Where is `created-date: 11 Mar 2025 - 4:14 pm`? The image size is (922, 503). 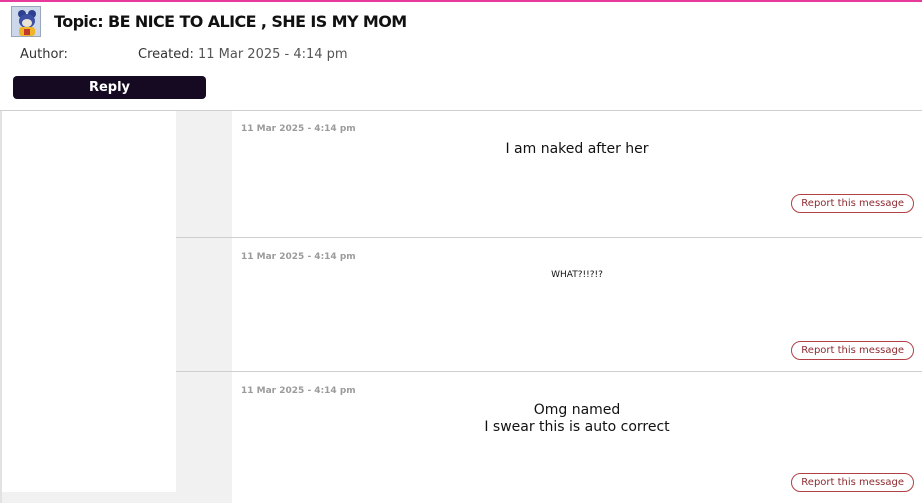
created-date: 11 Mar 2025 - 4:14 pm is located at coordinates (272, 54).